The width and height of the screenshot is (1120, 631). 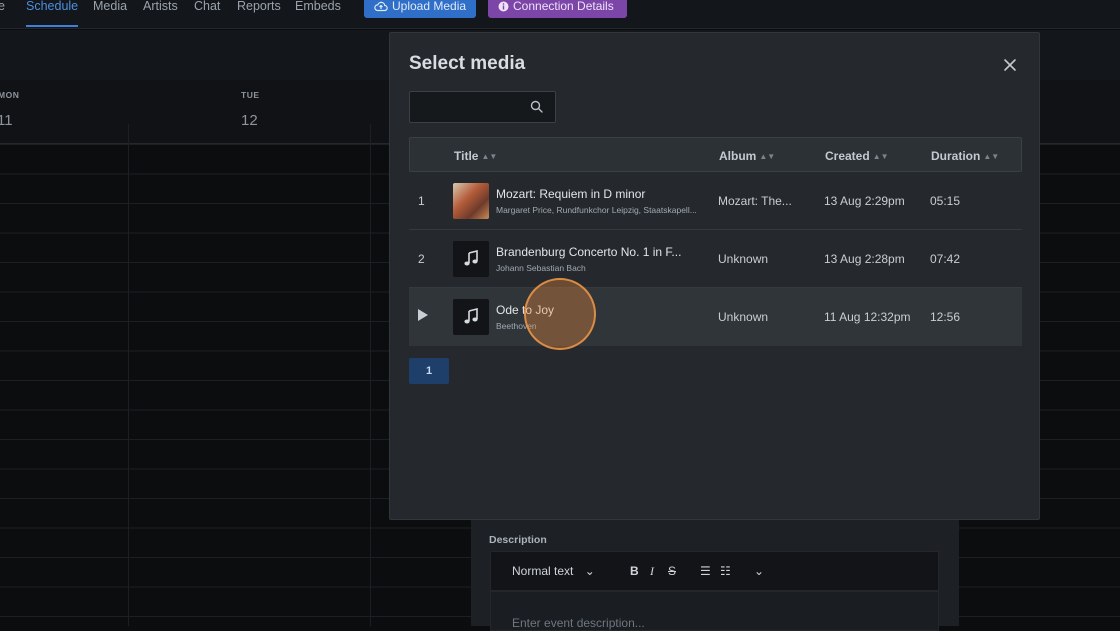 What do you see at coordinates (429, 6) in the screenshot?
I see `upload-media-label: Upload Media` at bounding box center [429, 6].